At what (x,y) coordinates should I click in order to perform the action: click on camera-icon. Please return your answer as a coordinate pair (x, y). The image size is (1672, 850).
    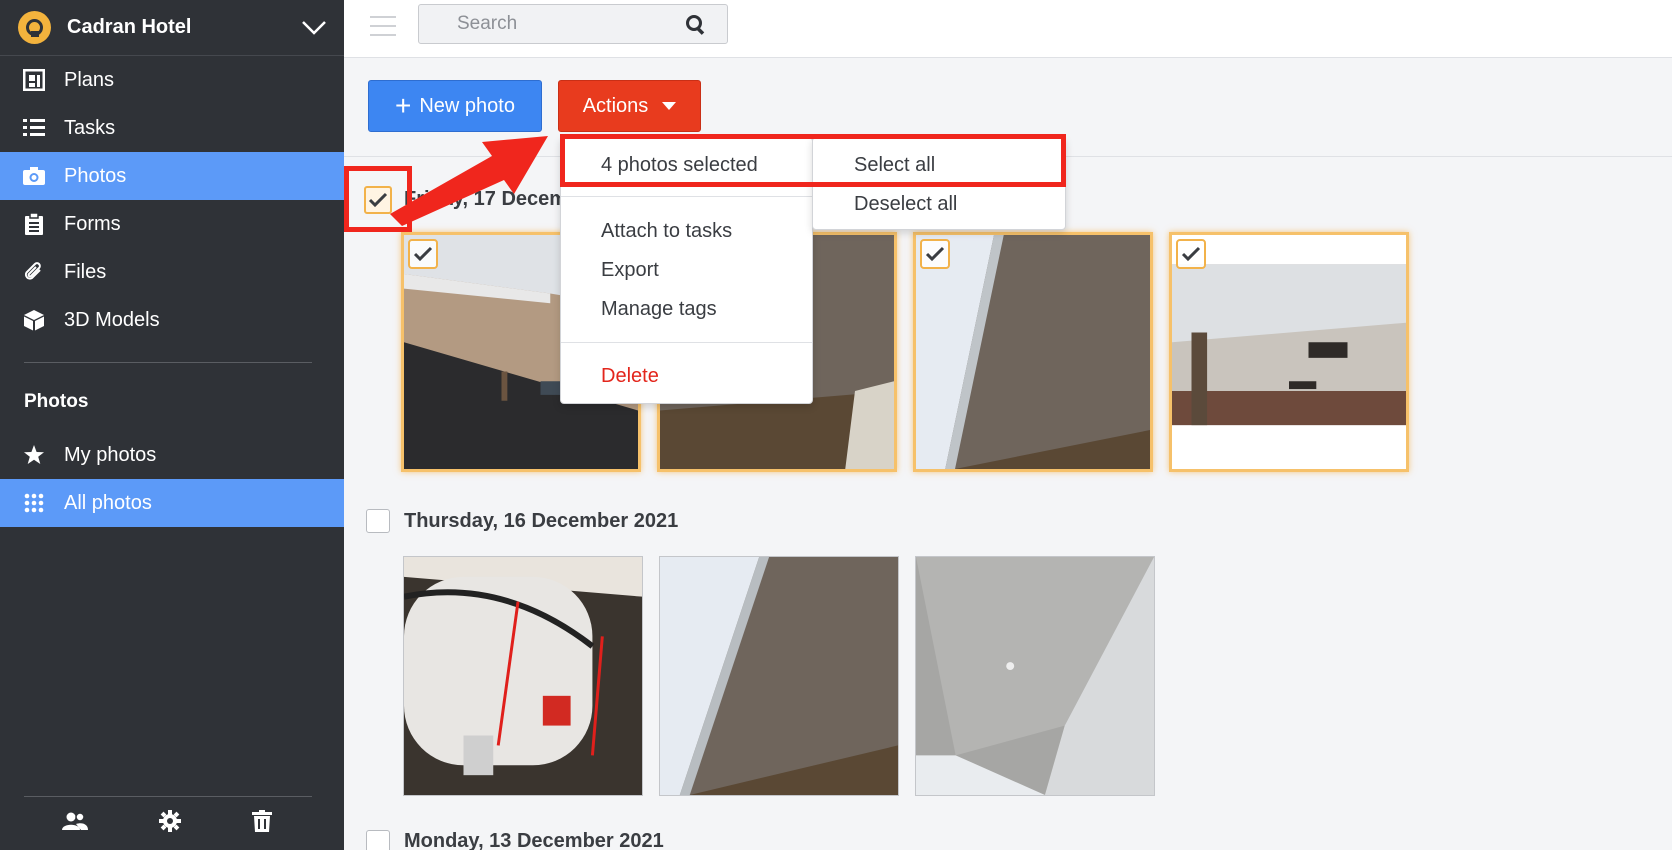
    Looking at the image, I should click on (34, 176).